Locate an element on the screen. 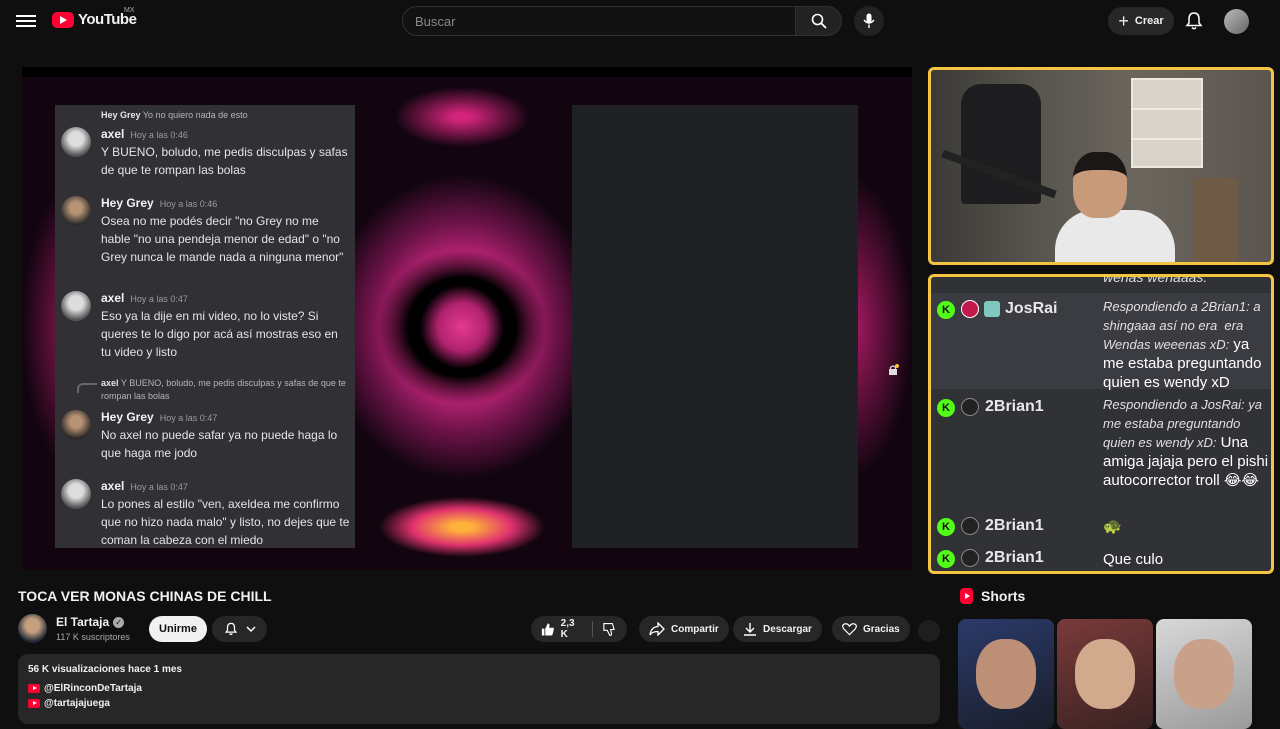 The width and height of the screenshot is (1280, 729). message-author: Hey Grey Hoy a las 0:47 is located at coordinates (159, 417).